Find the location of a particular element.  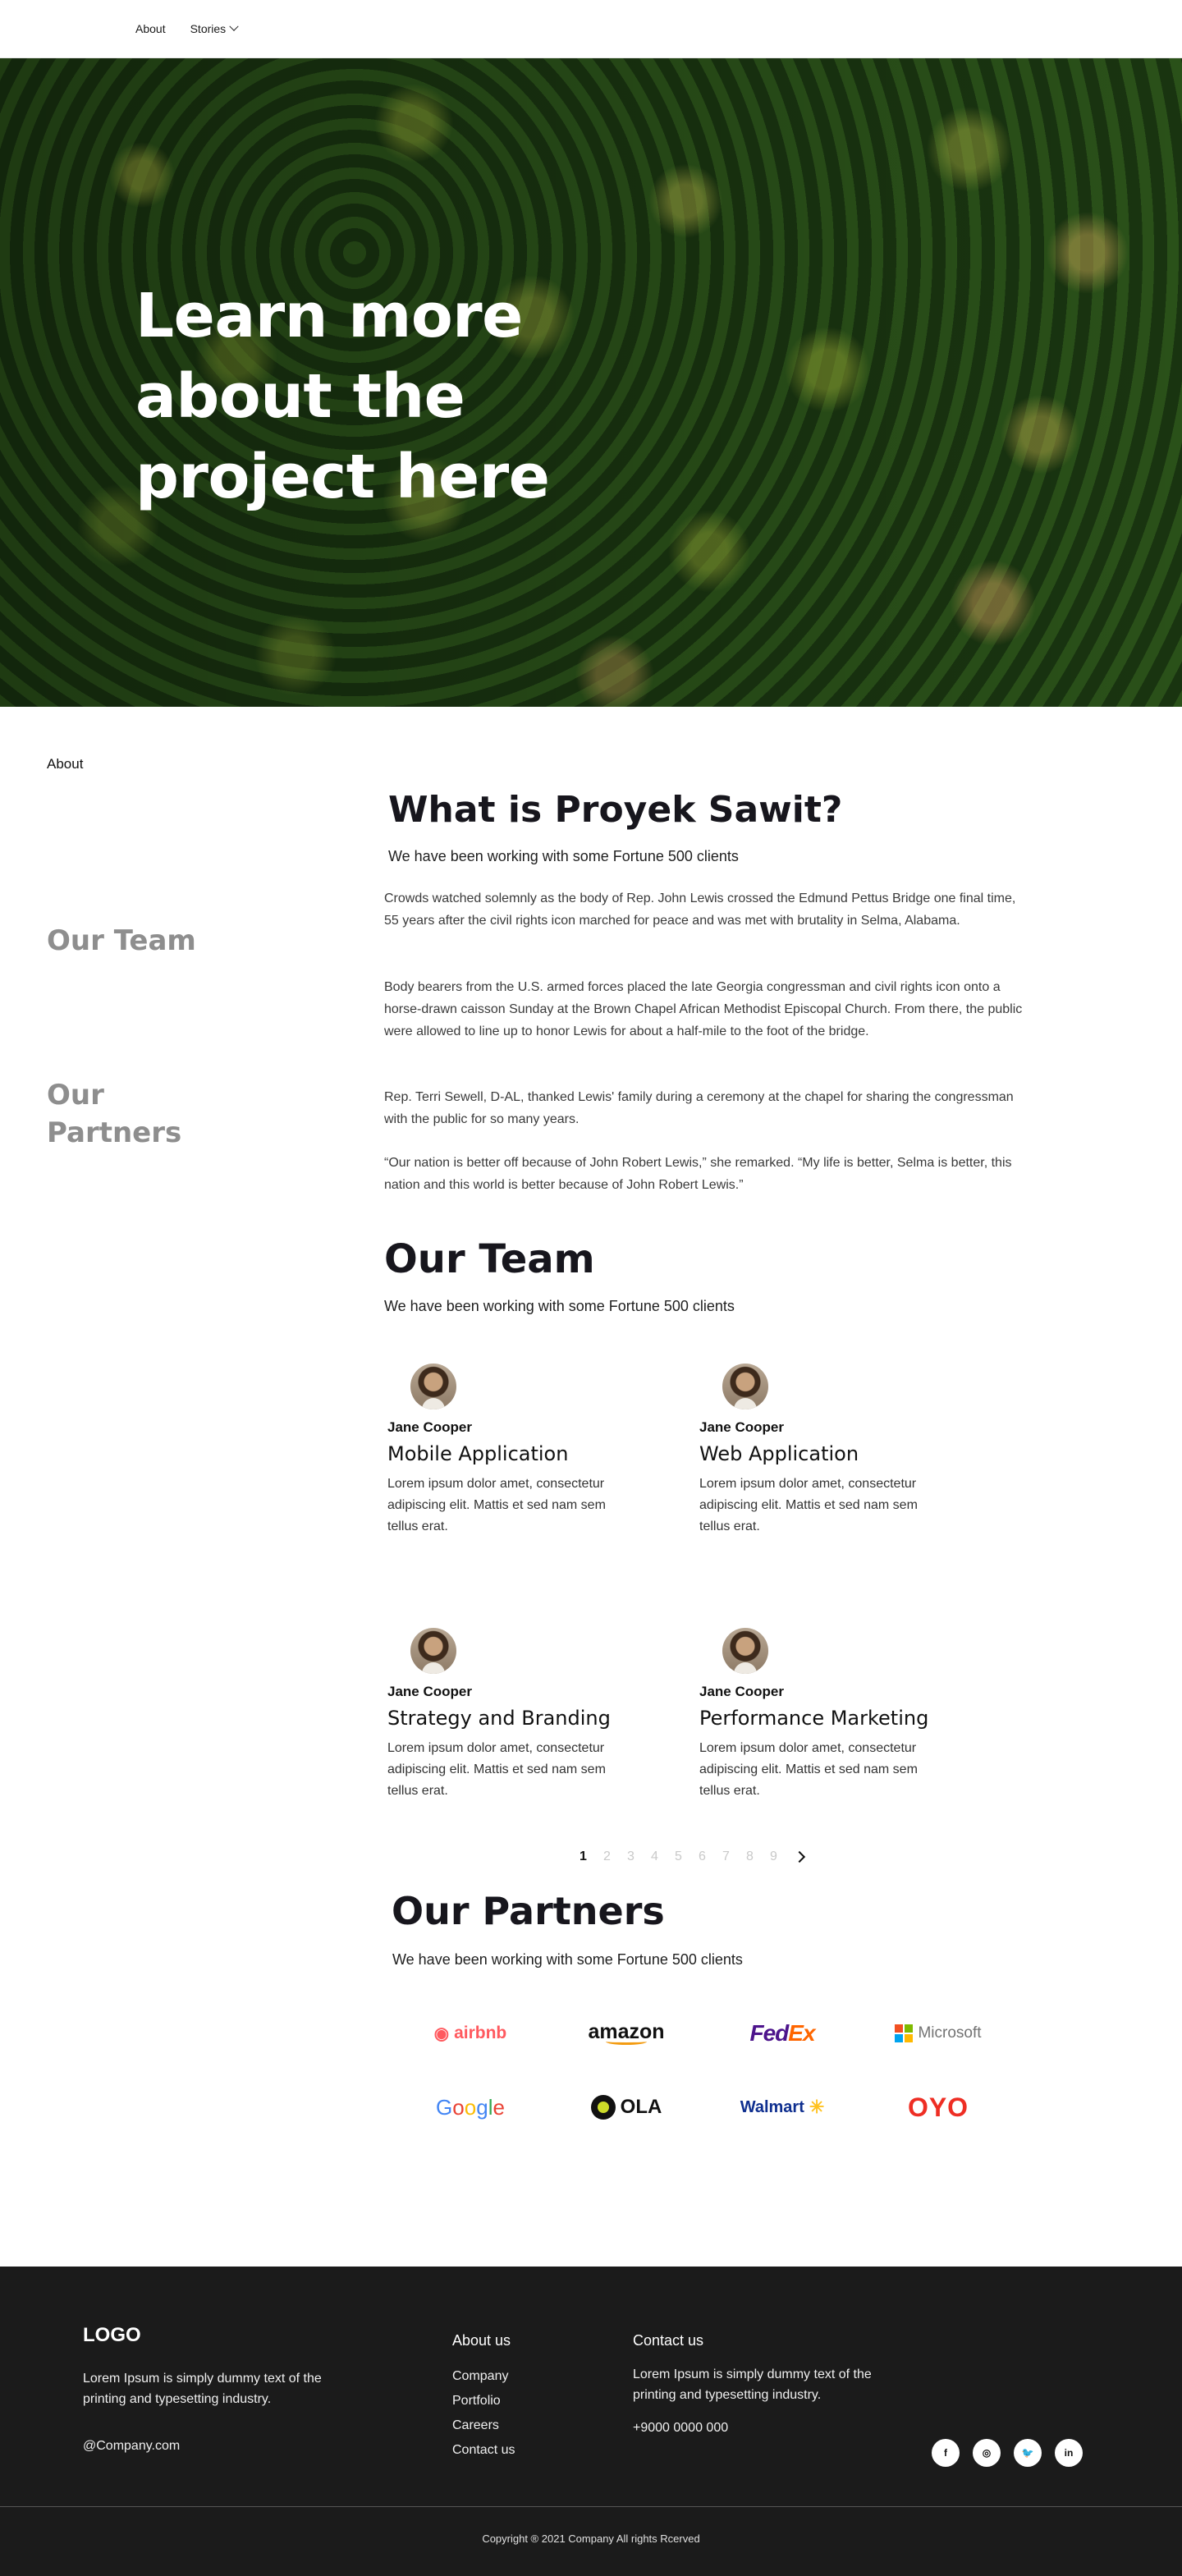

microsoft-wordmark: Microsoft is located at coordinates (950, 2033).